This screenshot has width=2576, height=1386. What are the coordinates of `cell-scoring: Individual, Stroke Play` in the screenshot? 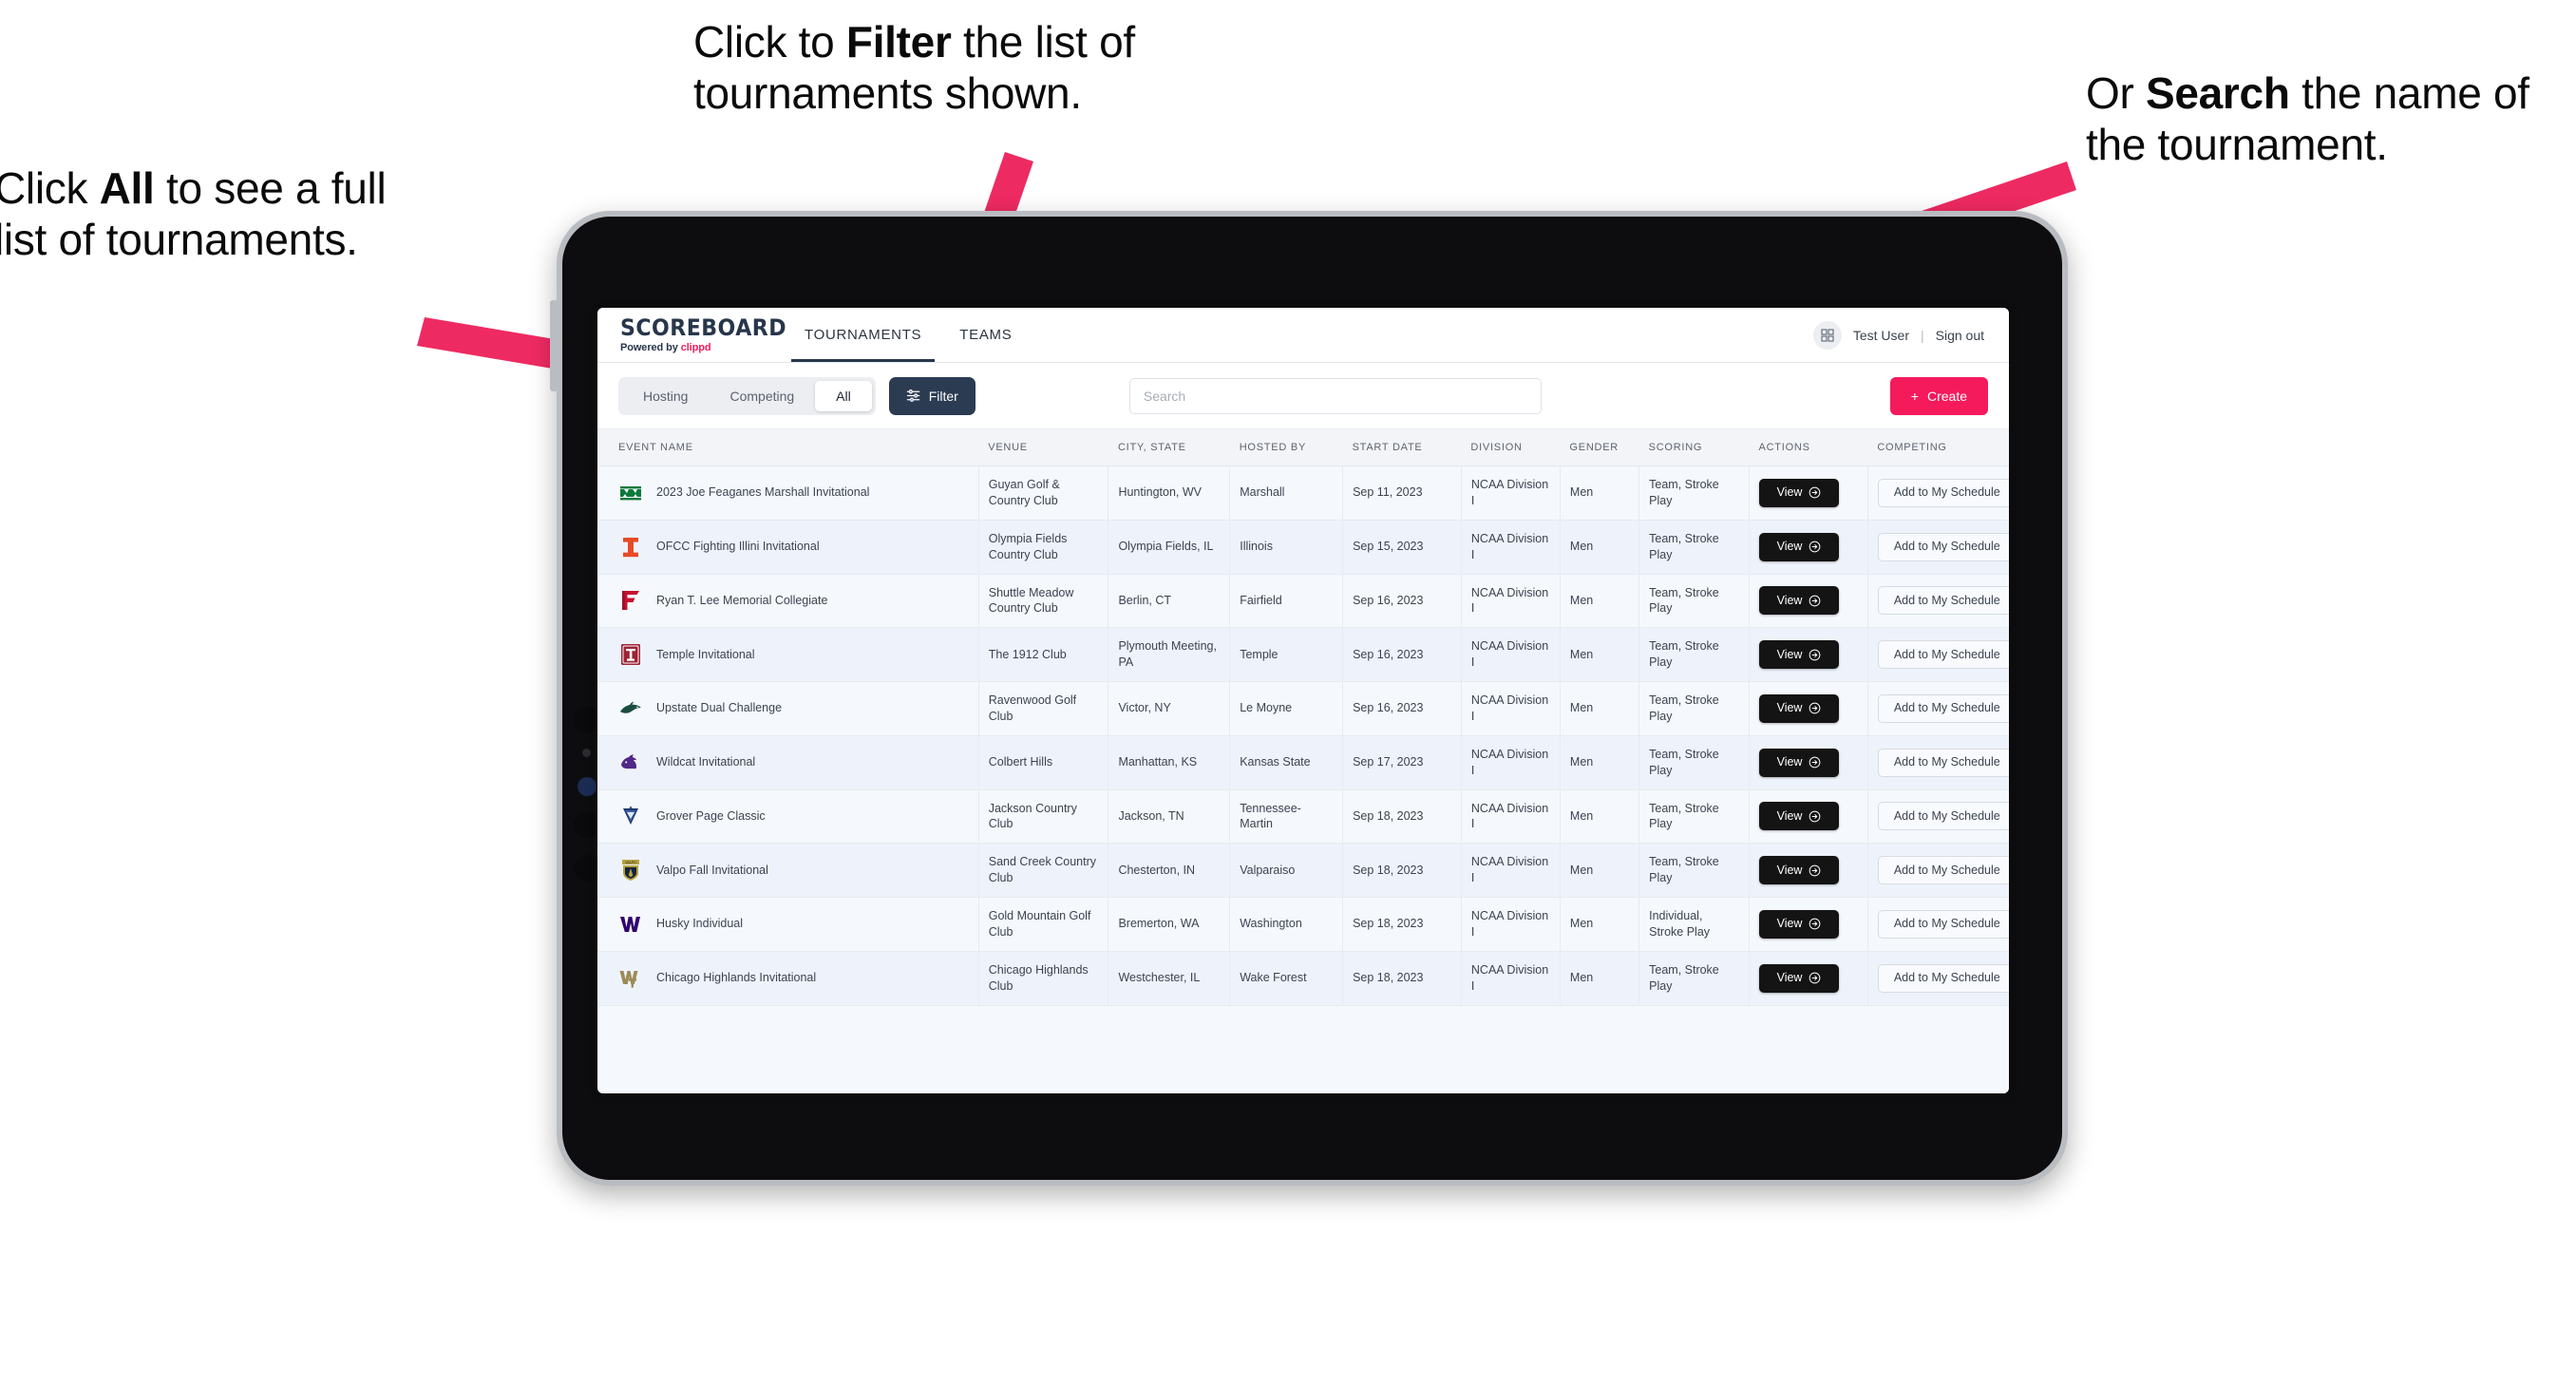 It's located at (1694, 924).